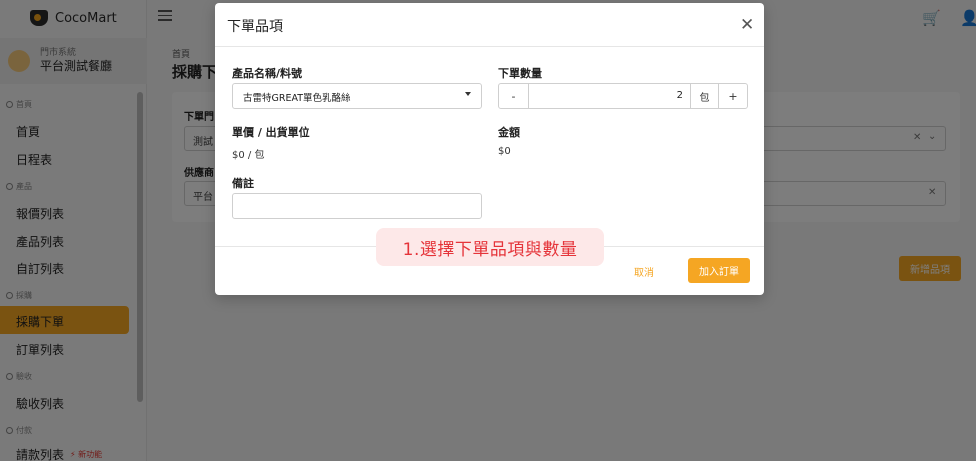 The width and height of the screenshot is (976, 461). Describe the element at coordinates (248, 155) in the screenshot. I see `unit-price-value: $0 / 包` at that location.